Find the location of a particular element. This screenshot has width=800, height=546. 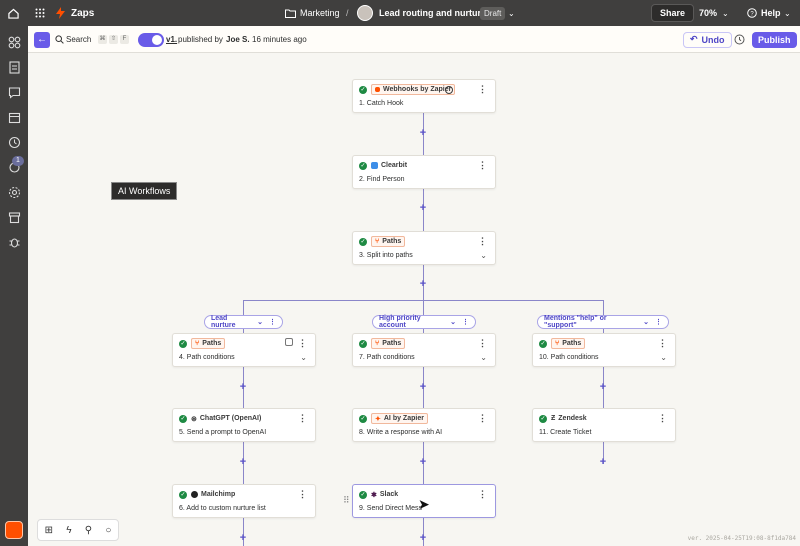

app-label: ⊛ ChatGPT (OpenAI) is located at coordinates (226, 418).